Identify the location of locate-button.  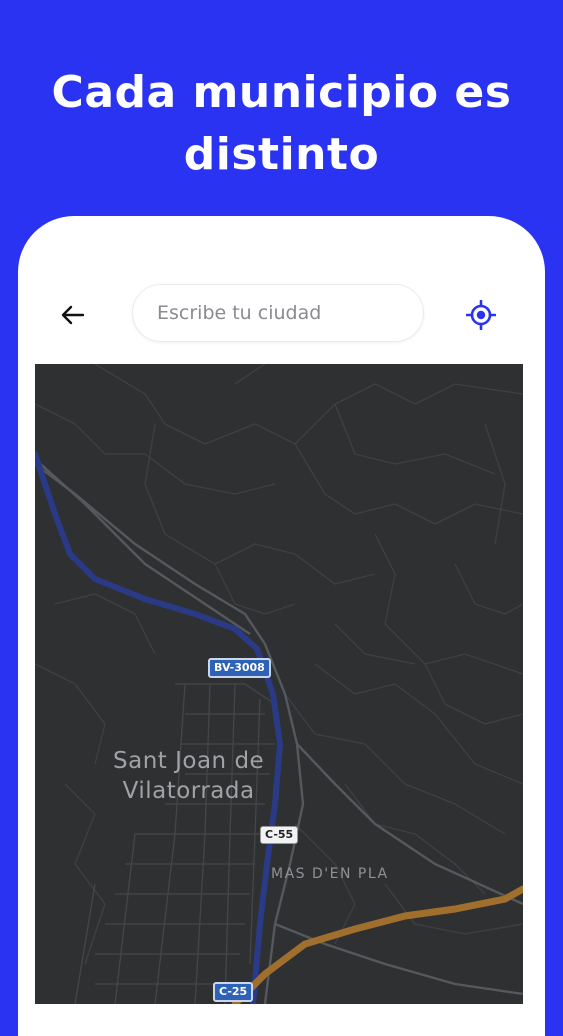
(481, 315).